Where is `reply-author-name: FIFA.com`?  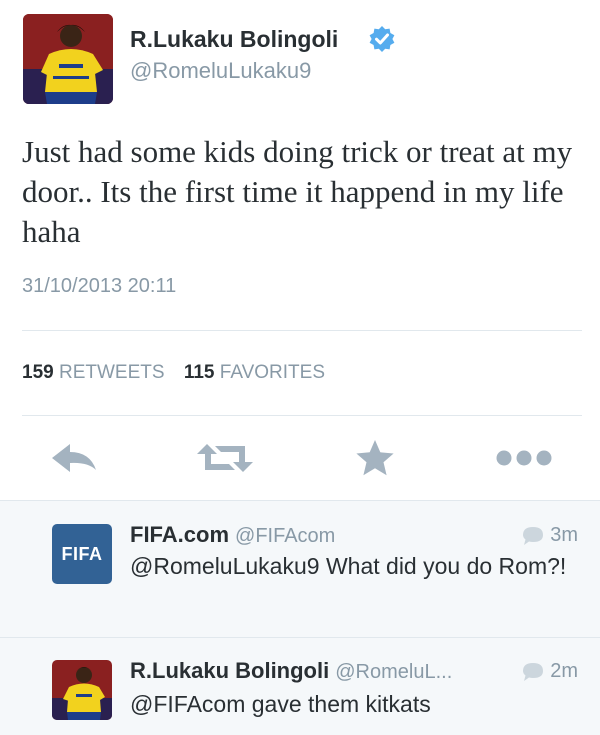 reply-author-name: FIFA.com is located at coordinates (180, 534).